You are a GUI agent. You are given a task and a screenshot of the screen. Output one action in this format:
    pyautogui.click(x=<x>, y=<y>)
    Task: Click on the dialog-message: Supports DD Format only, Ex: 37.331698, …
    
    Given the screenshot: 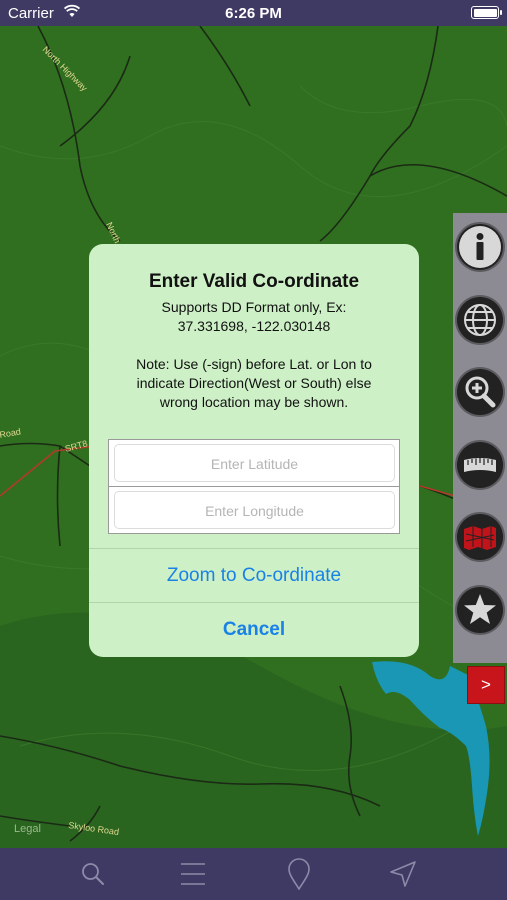 What is the action you would take?
    pyautogui.click(x=254, y=355)
    